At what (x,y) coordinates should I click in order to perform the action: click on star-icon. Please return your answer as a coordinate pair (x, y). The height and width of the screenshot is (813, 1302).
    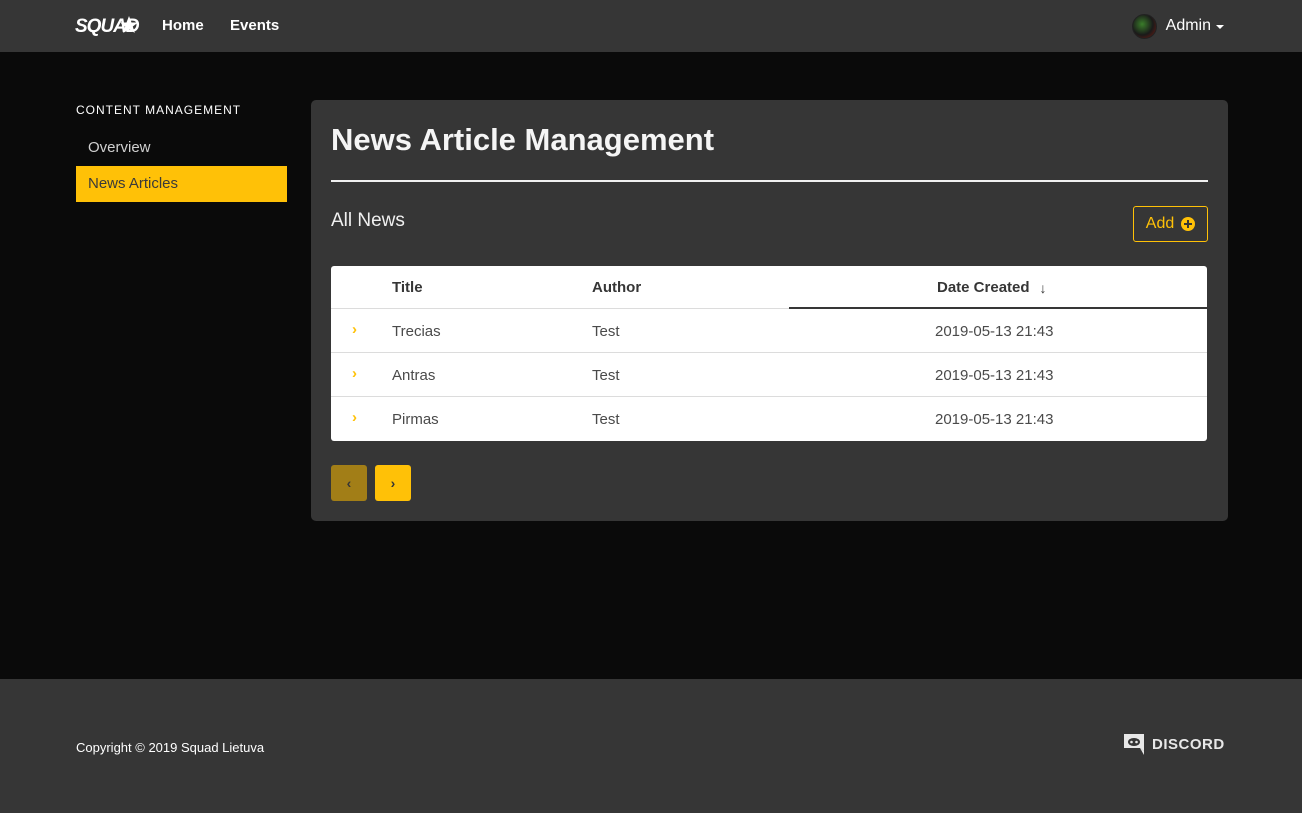
    Looking at the image, I should click on (129, 24).